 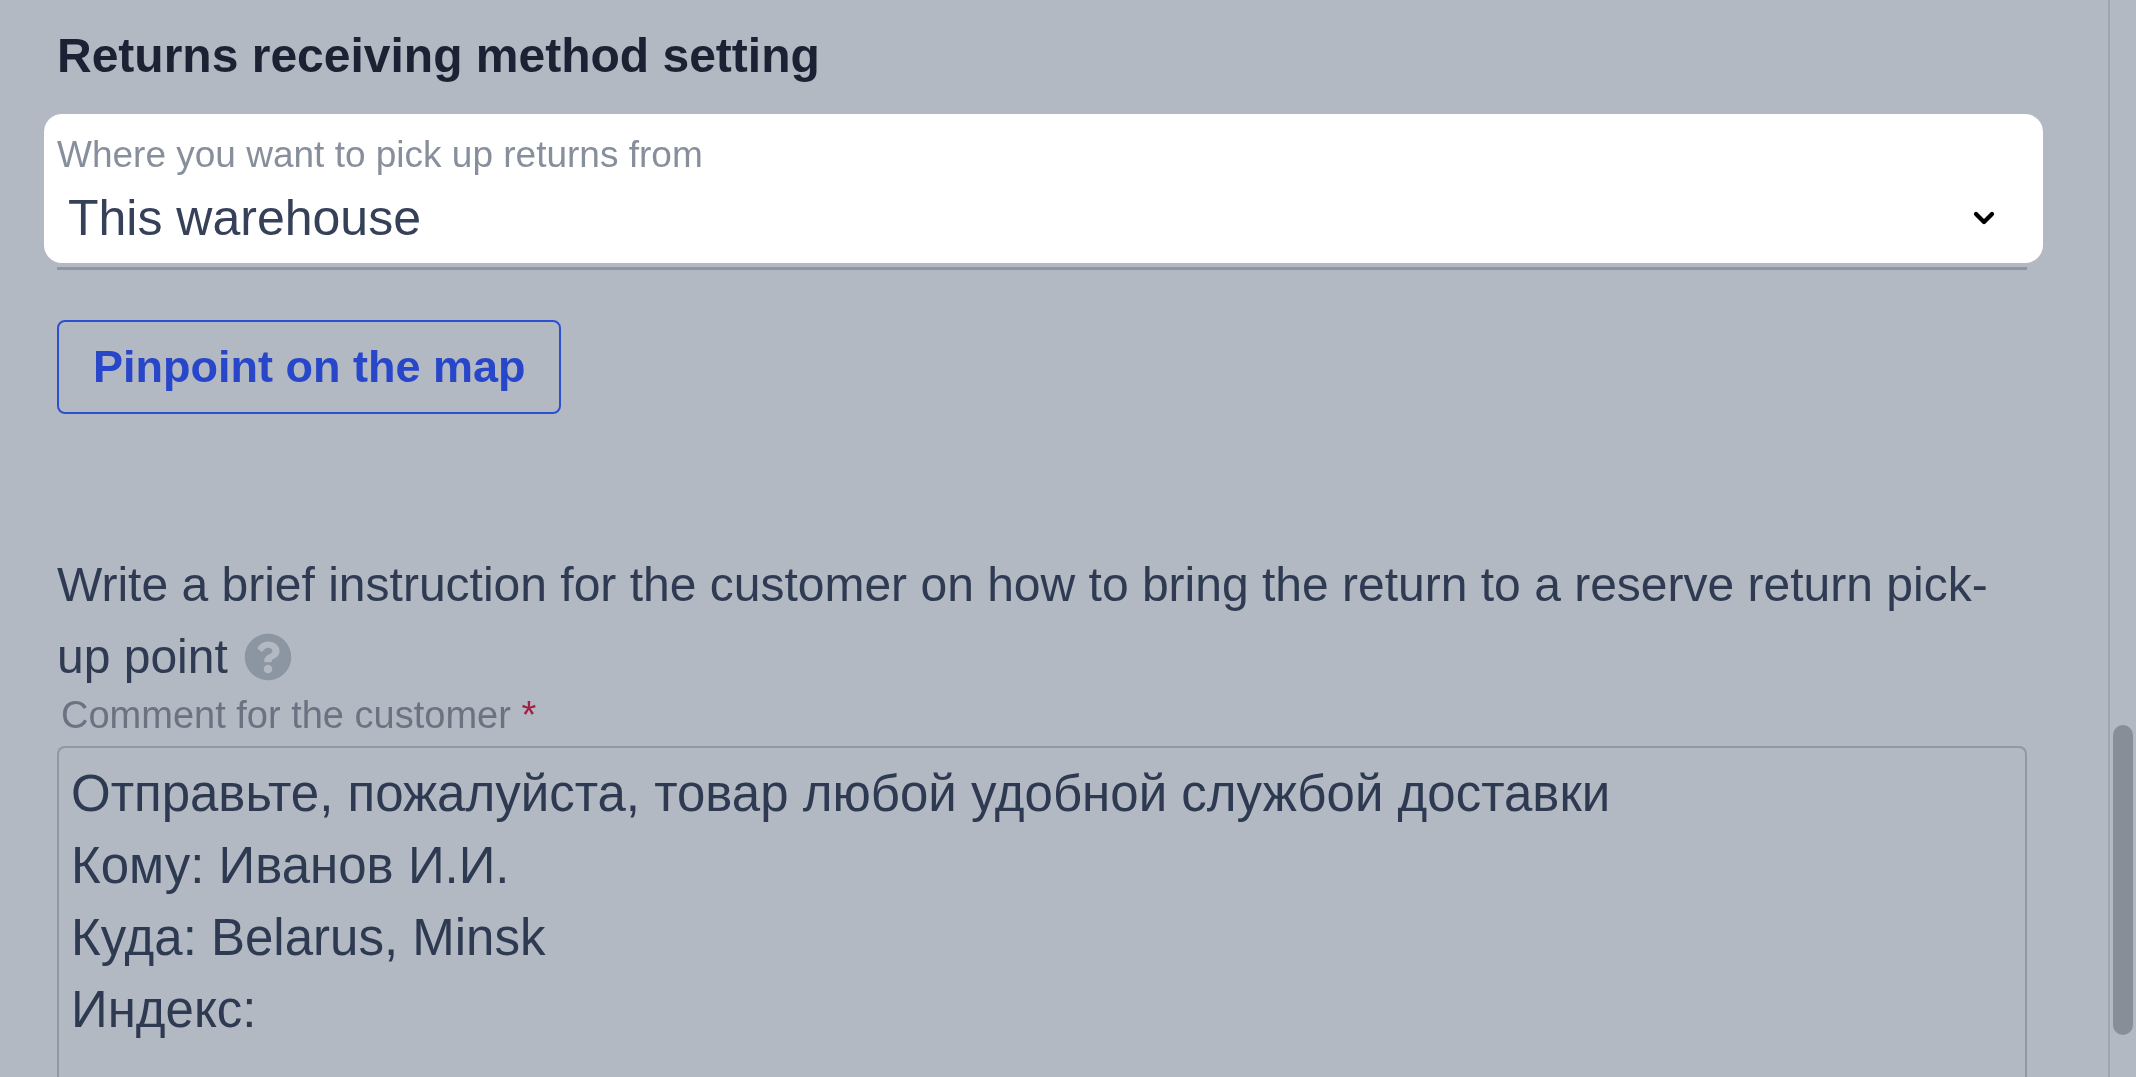 What do you see at coordinates (438, 56) in the screenshot?
I see `section-title: Returns receiving method setting` at bounding box center [438, 56].